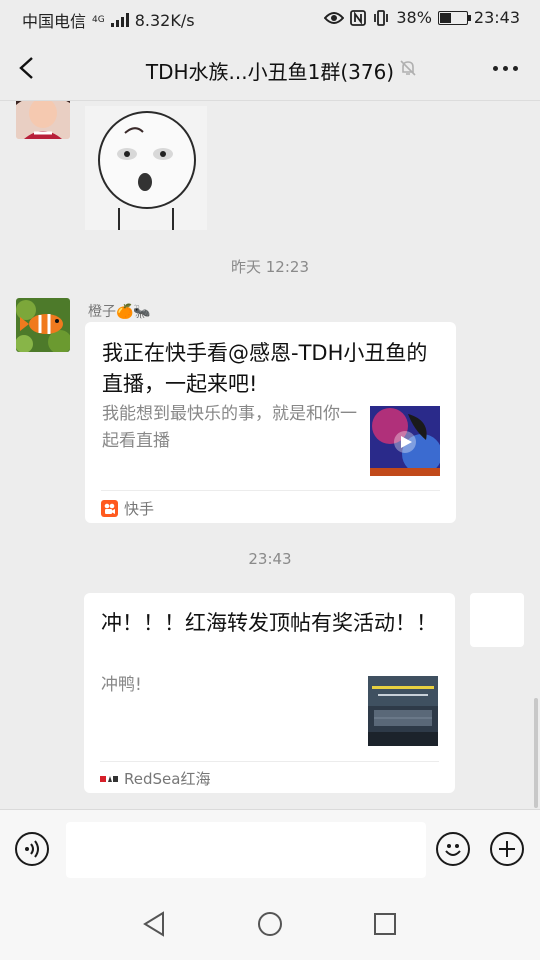 This screenshot has width=540, height=960. I want to click on card-title: 冲！！！红海转发顶帖有奖活动！！, so click(269, 623).